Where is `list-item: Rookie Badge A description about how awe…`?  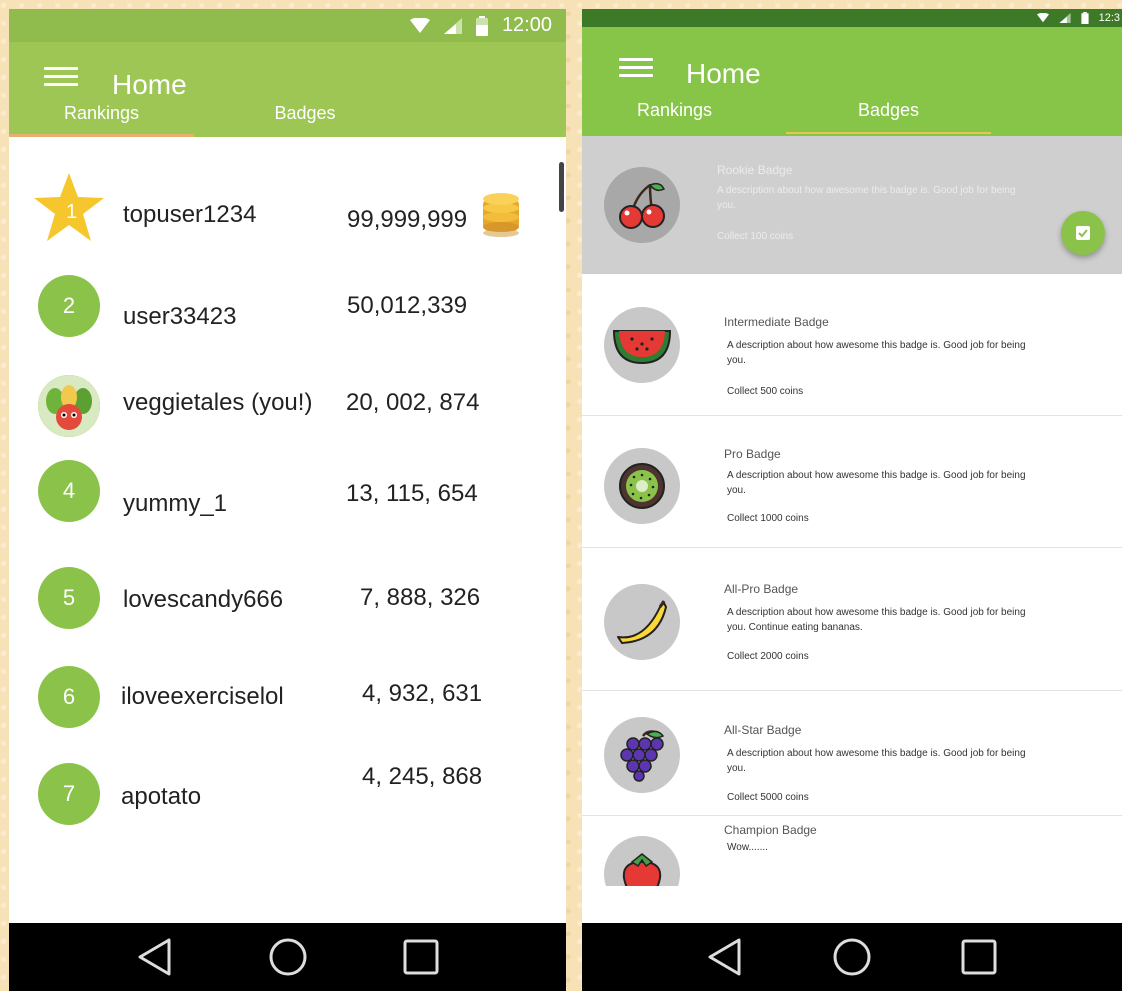
list-item: Rookie Badge A description about how awe… is located at coordinates (852, 205).